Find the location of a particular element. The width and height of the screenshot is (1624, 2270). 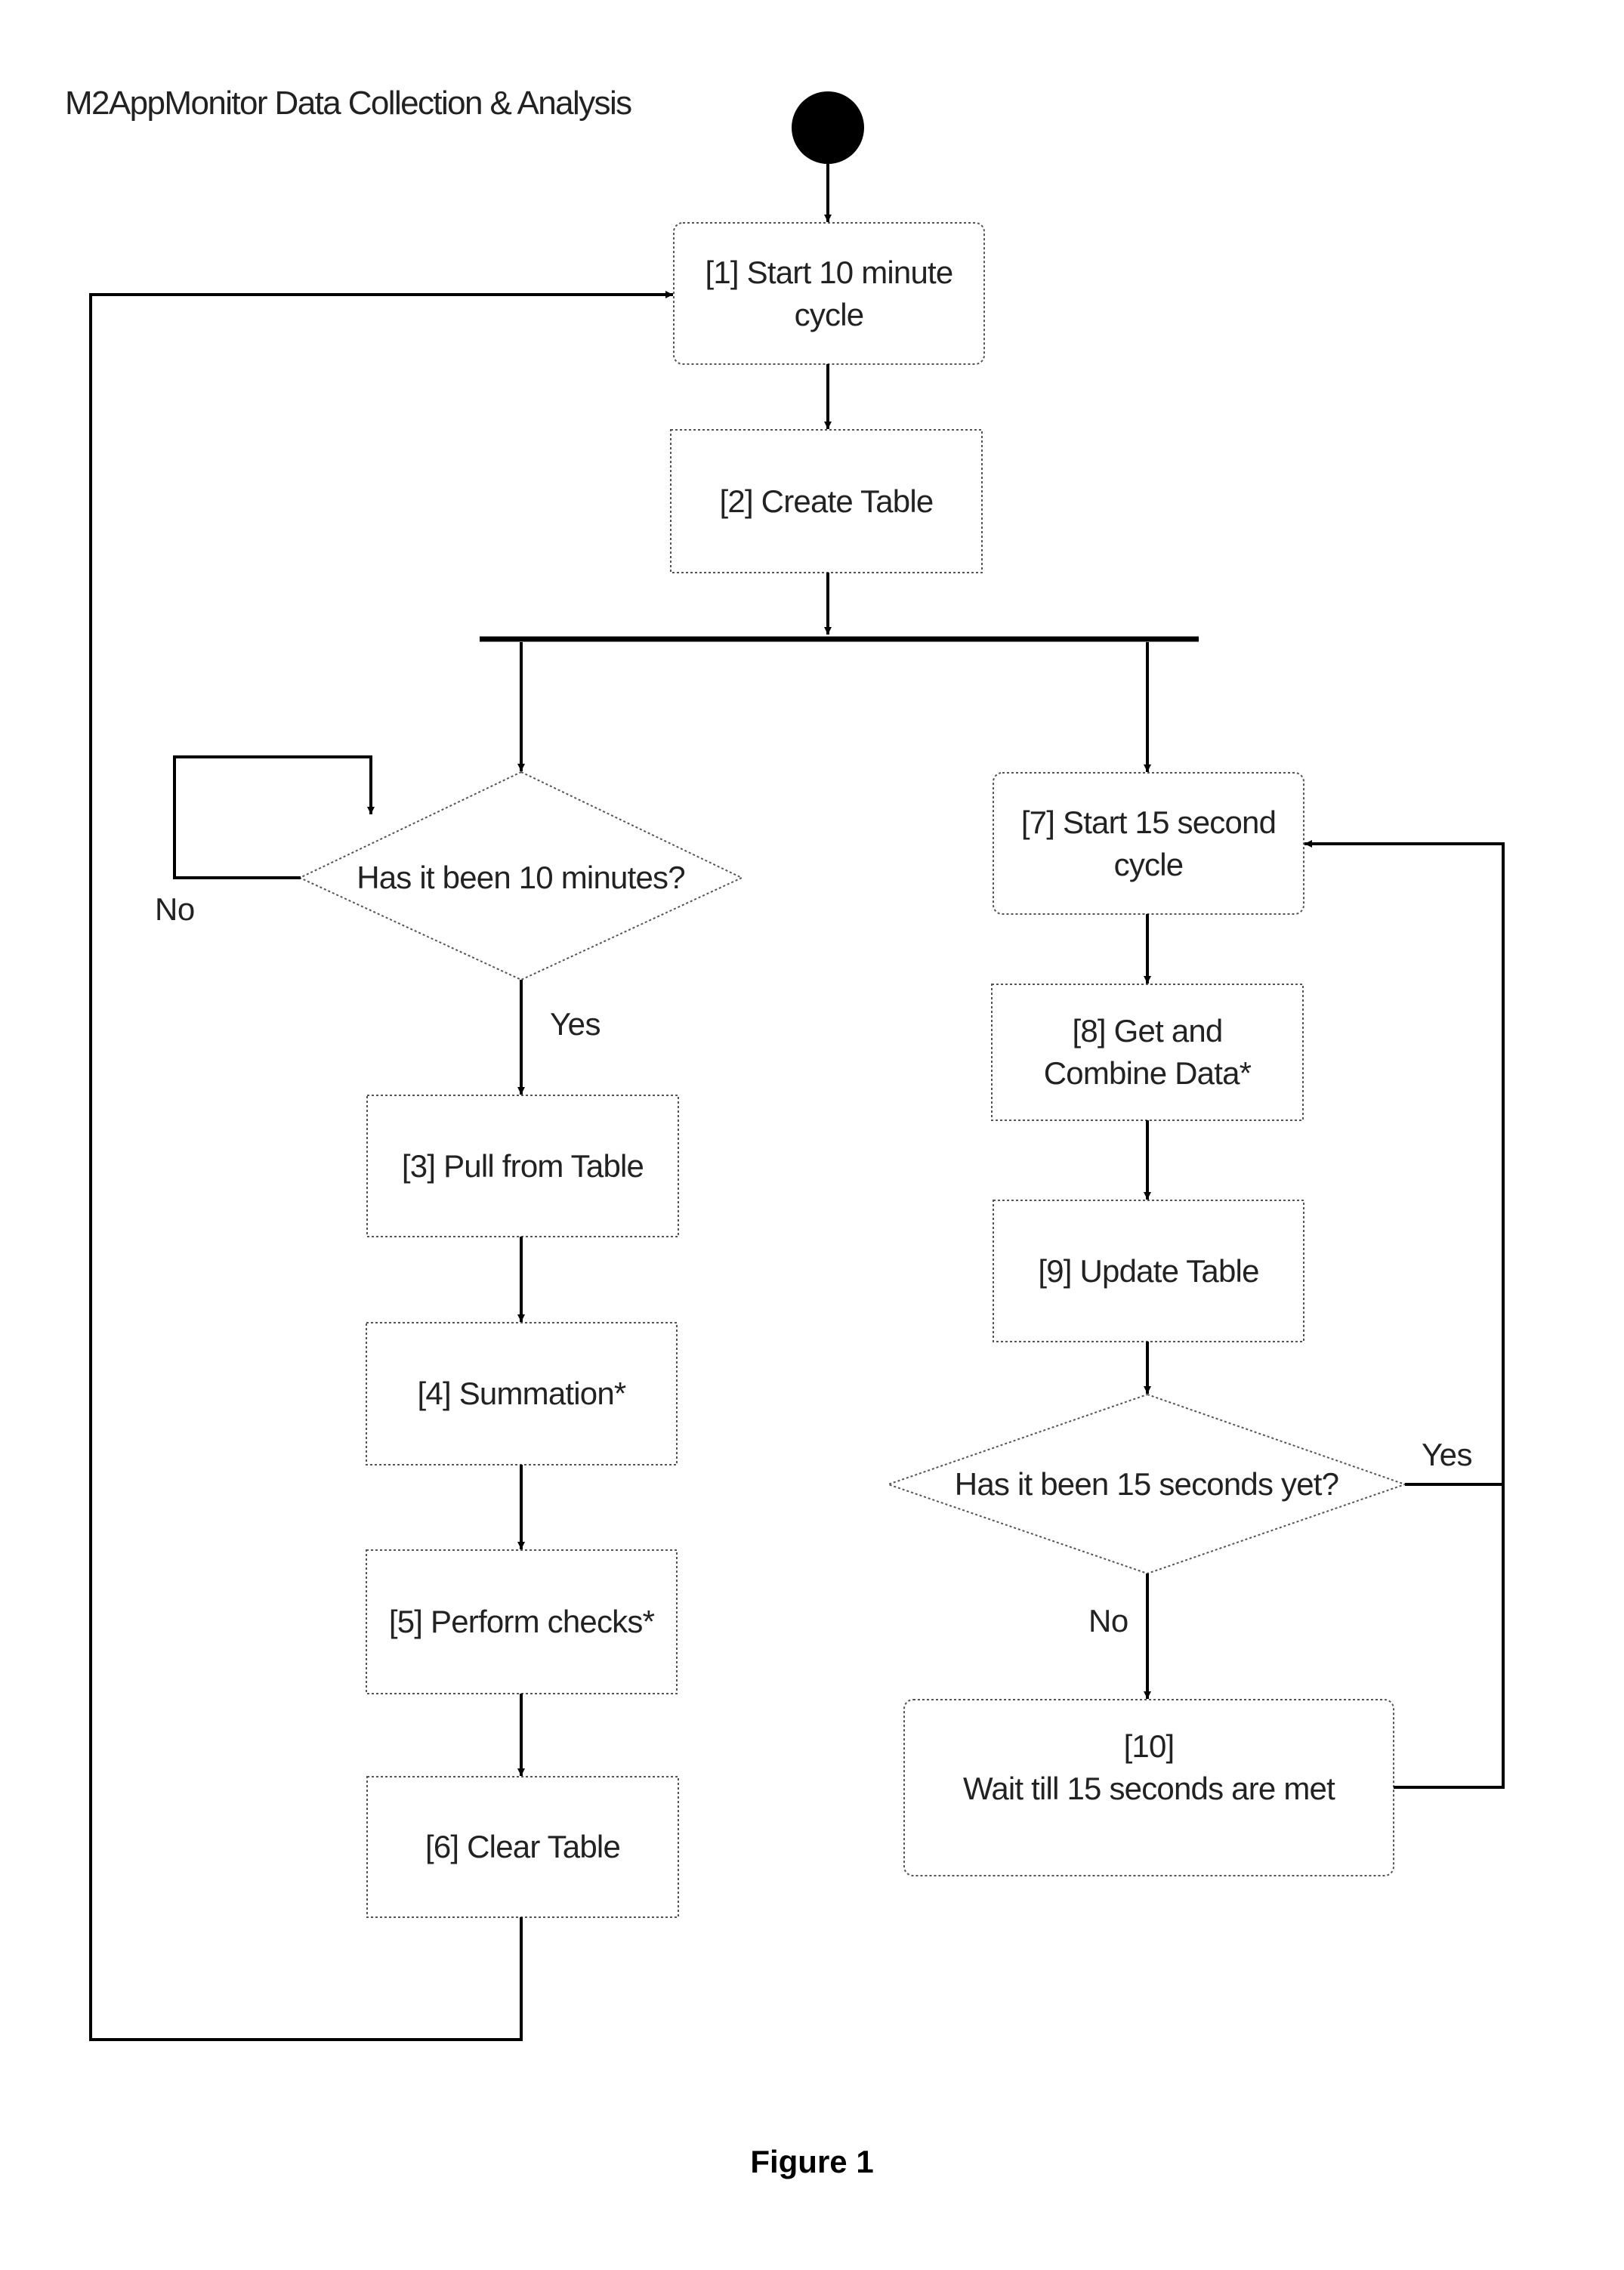

initial-node is located at coordinates (828, 127).